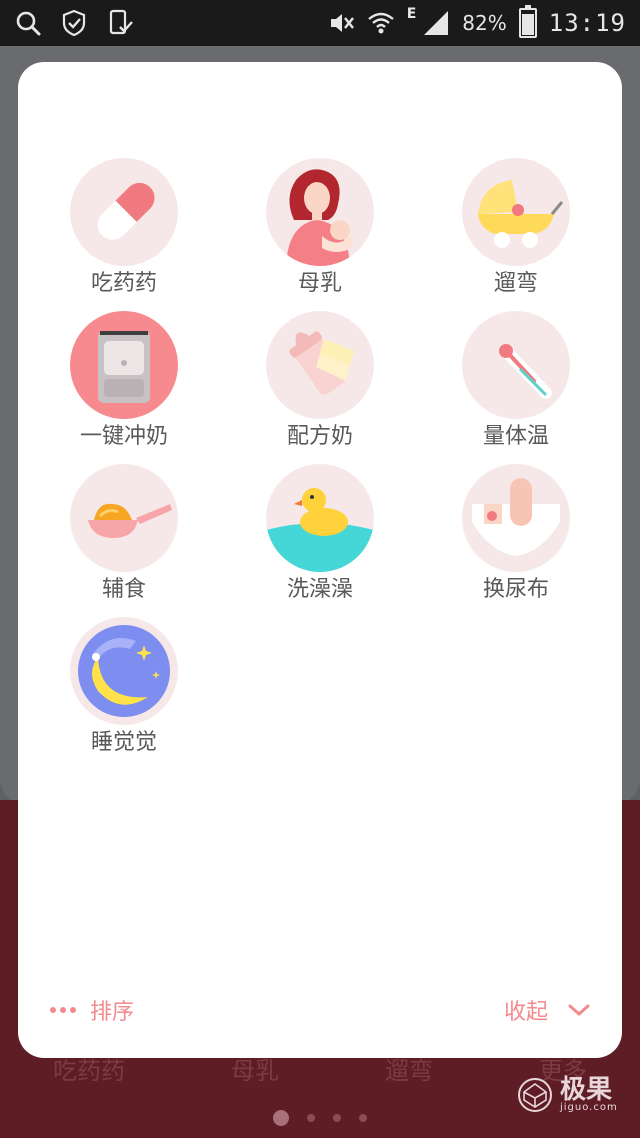  I want to click on sleep-moon-icon, so click(124, 671).